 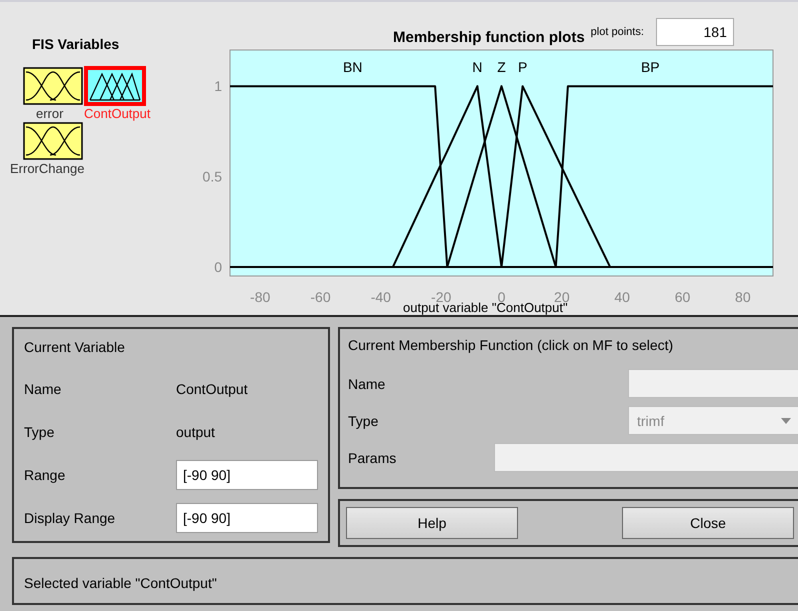 What do you see at coordinates (120, 583) in the screenshot?
I see `status-text: Selected variable "ContOutput"` at bounding box center [120, 583].